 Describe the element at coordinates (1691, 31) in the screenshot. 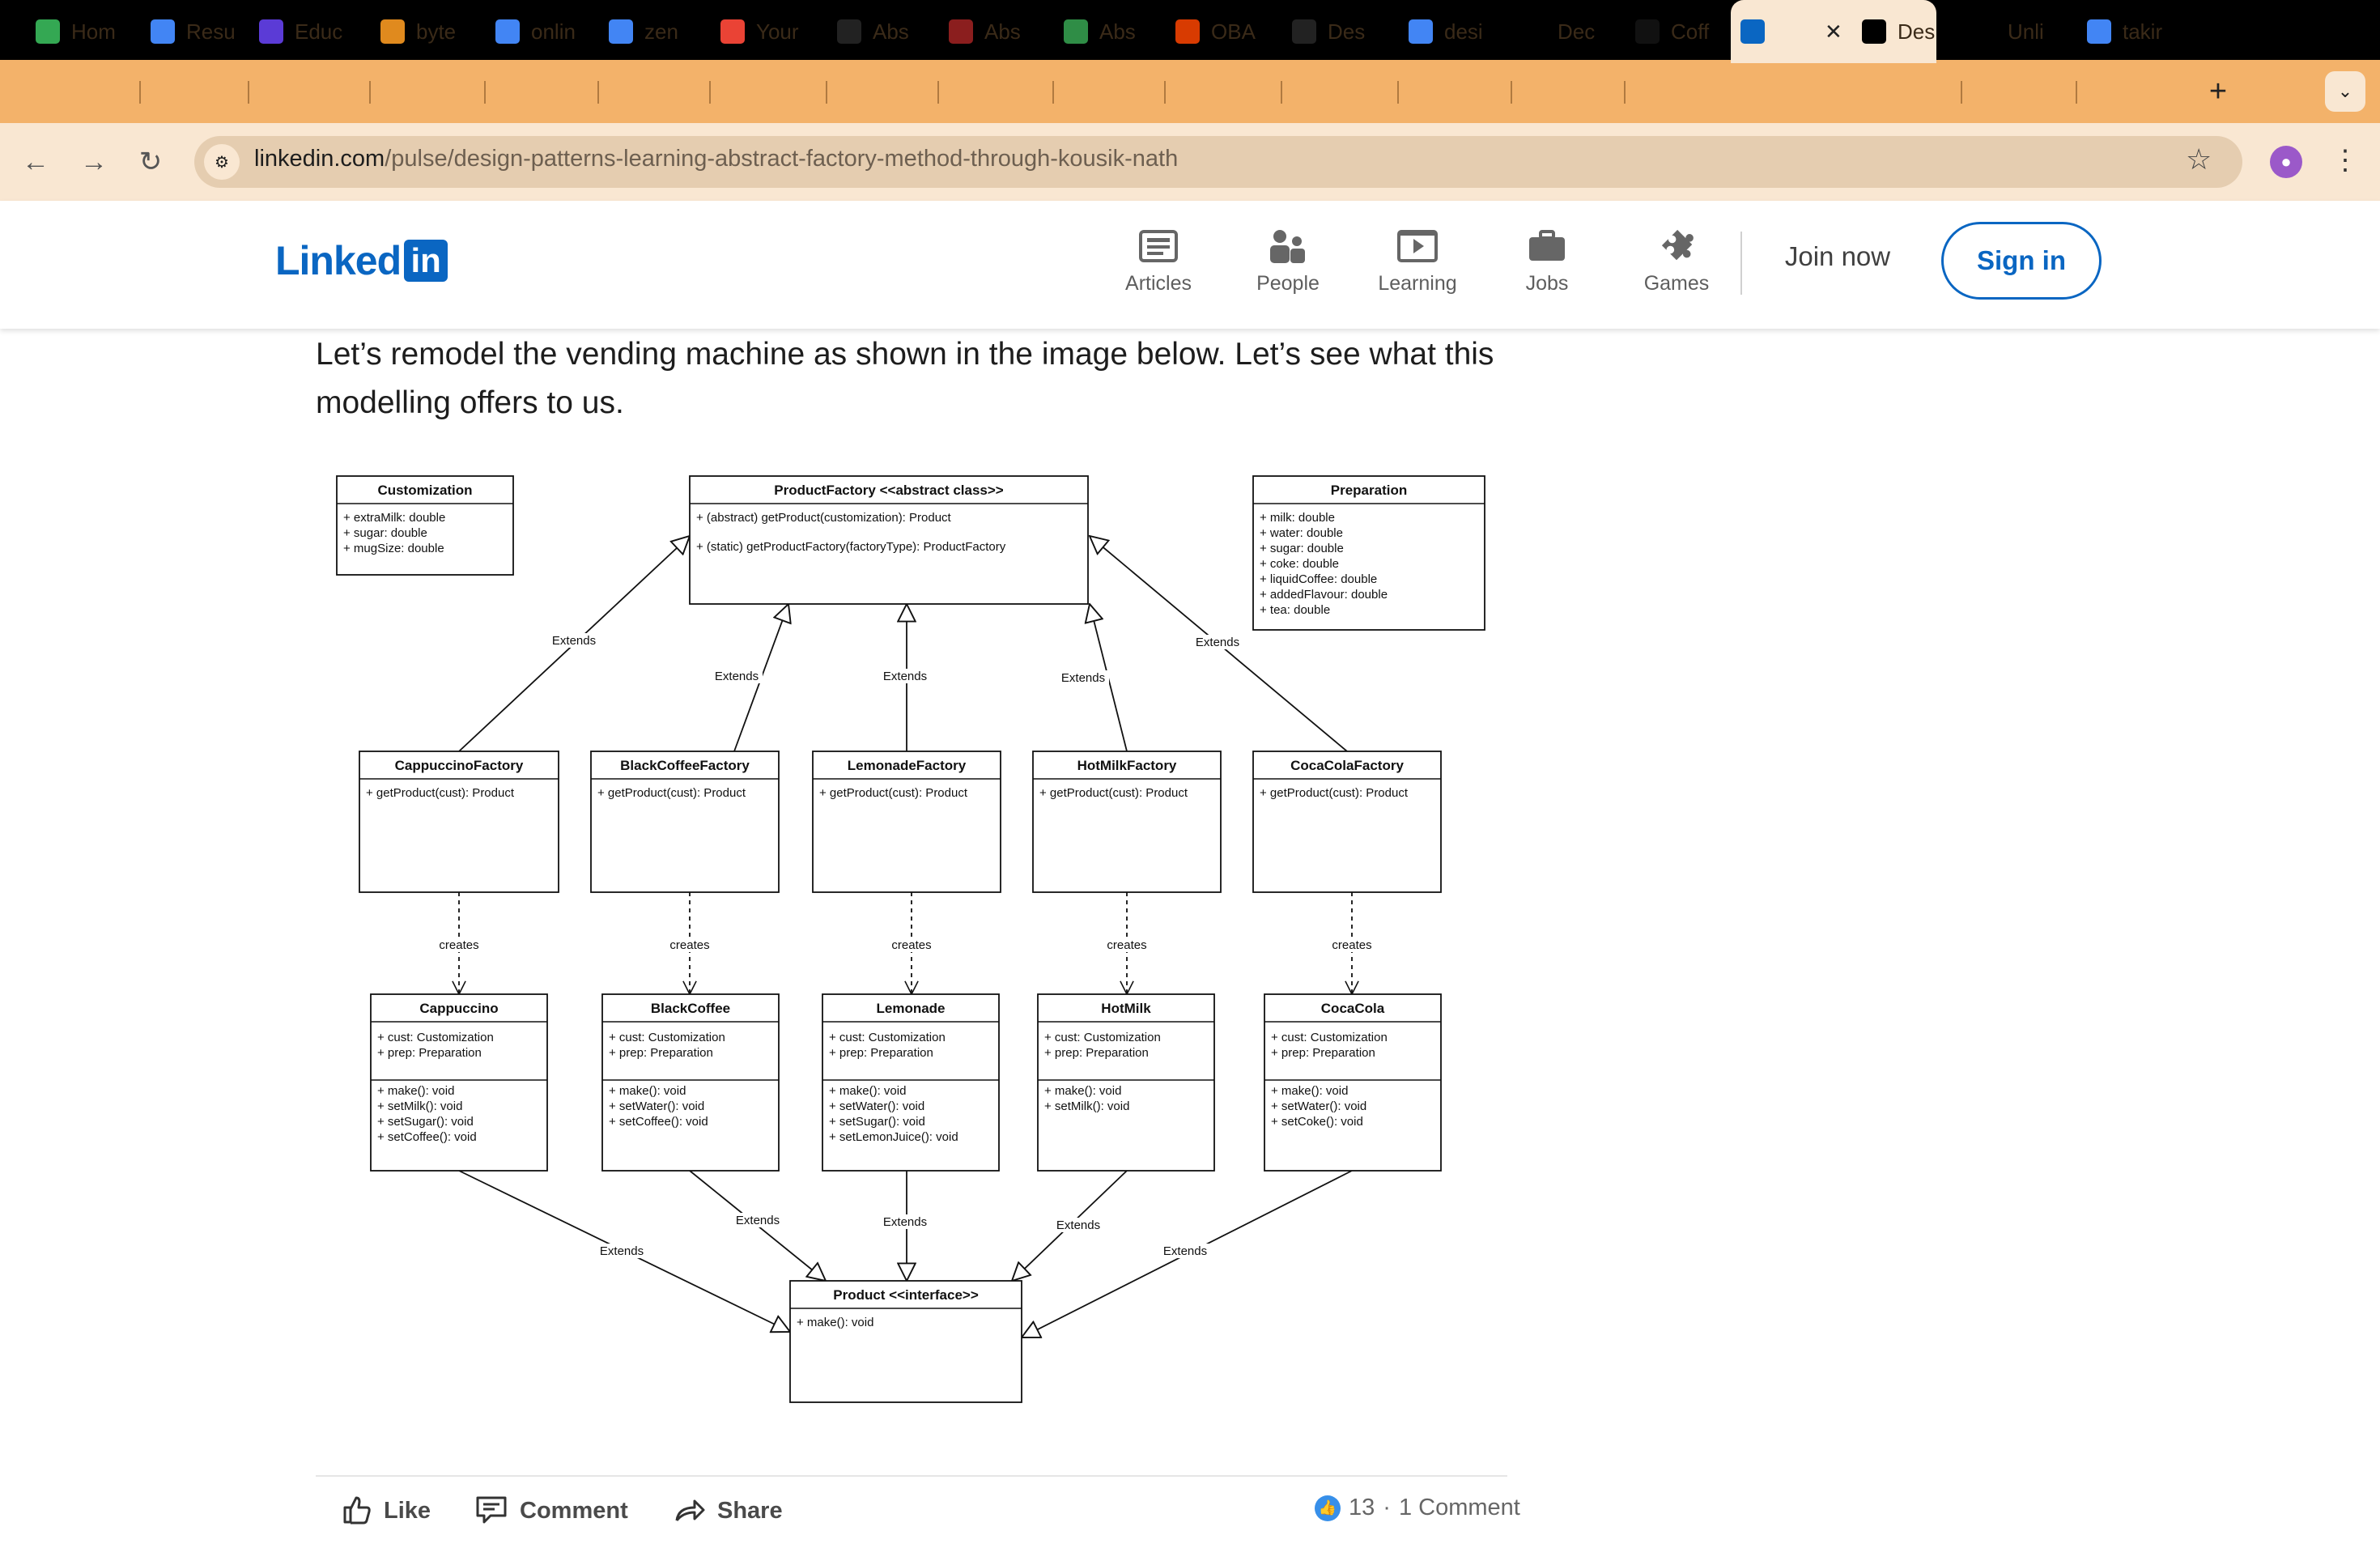

I see `tab-title: Coff` at that location.